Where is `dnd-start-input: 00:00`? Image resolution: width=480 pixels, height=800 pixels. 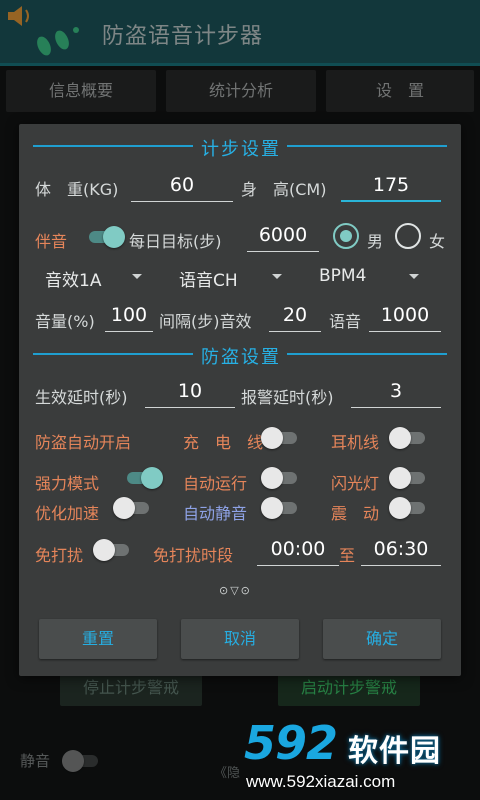 dnd-start-input: 00:00 is located at coordinates (298, 550).